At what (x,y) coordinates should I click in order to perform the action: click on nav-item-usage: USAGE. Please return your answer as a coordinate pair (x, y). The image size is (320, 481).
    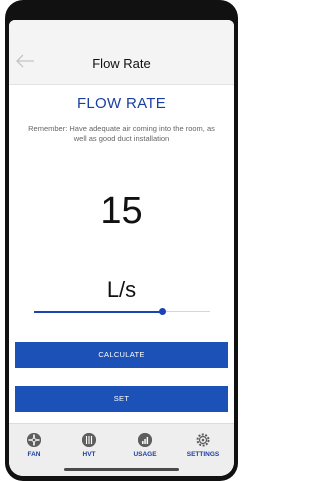
    Looking at the image, I should click on (145, 445).